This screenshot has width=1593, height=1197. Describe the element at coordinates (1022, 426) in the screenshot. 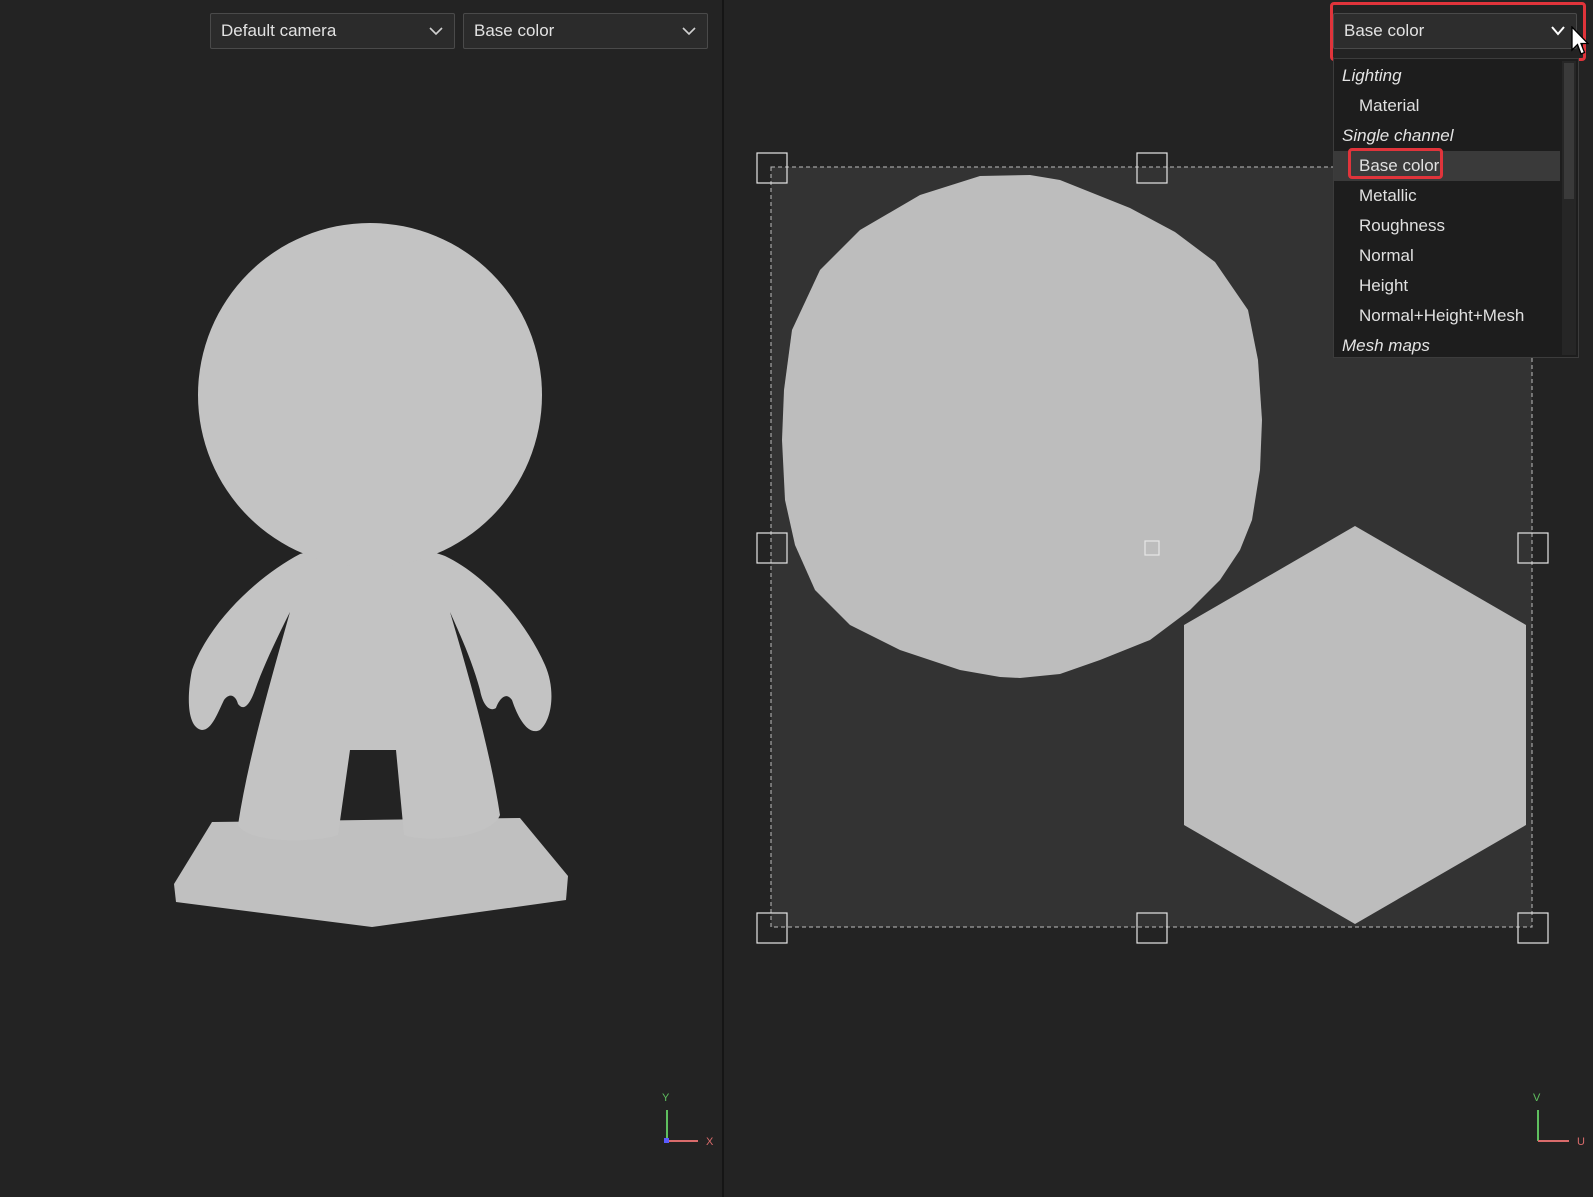

I see `uv-island-round` at that location.